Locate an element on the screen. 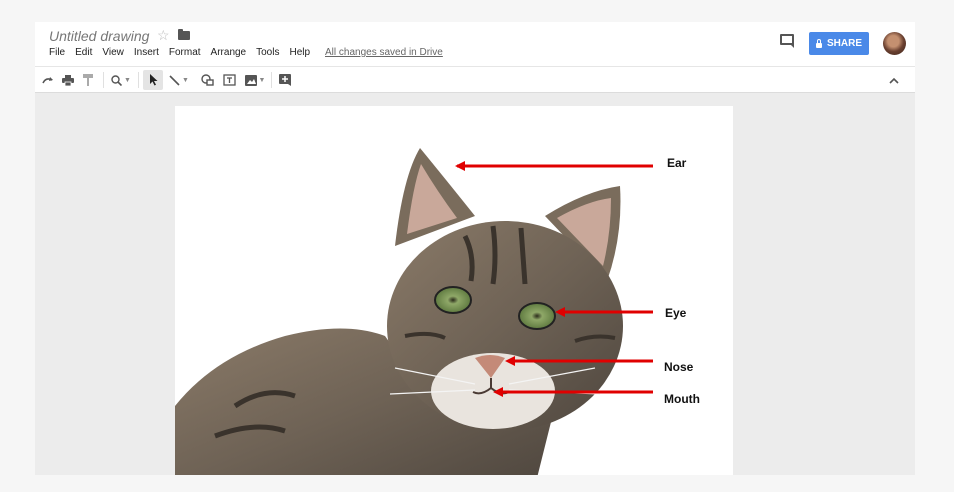 The image size is (954, 492). select-icon is located at coordinates (153, 80).